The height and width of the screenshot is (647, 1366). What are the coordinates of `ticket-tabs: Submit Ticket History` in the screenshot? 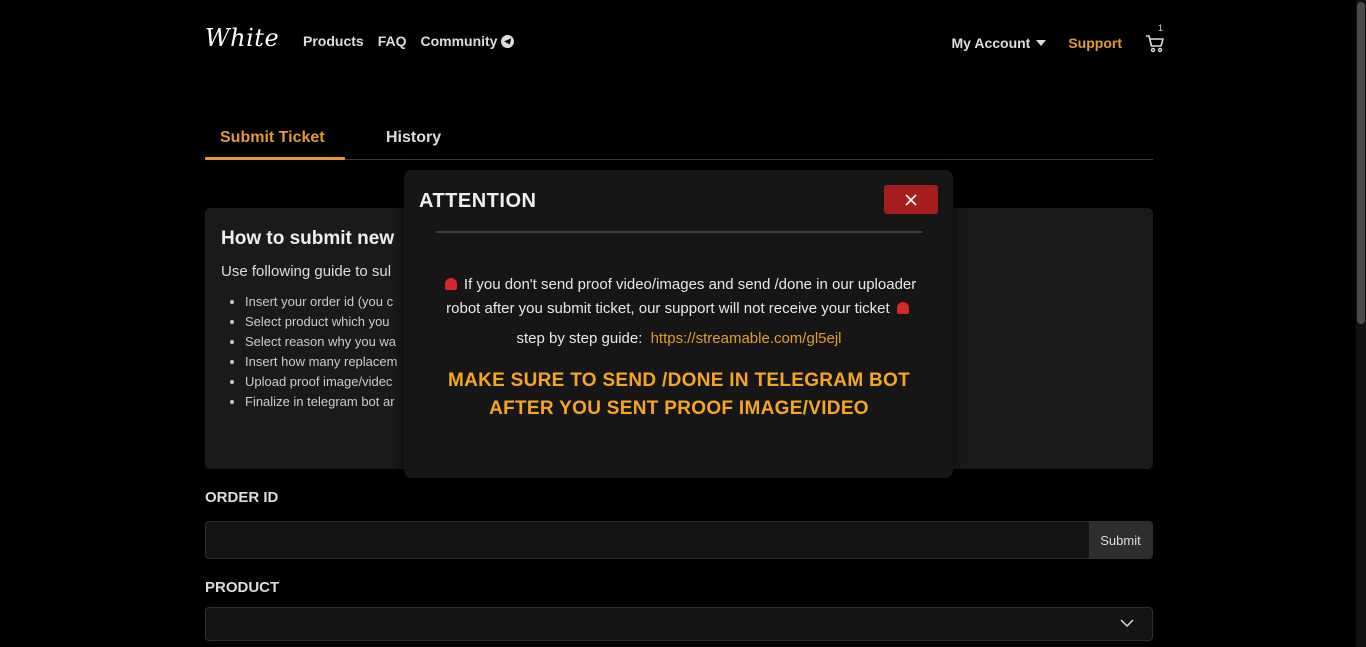 It's located at (679, 139).